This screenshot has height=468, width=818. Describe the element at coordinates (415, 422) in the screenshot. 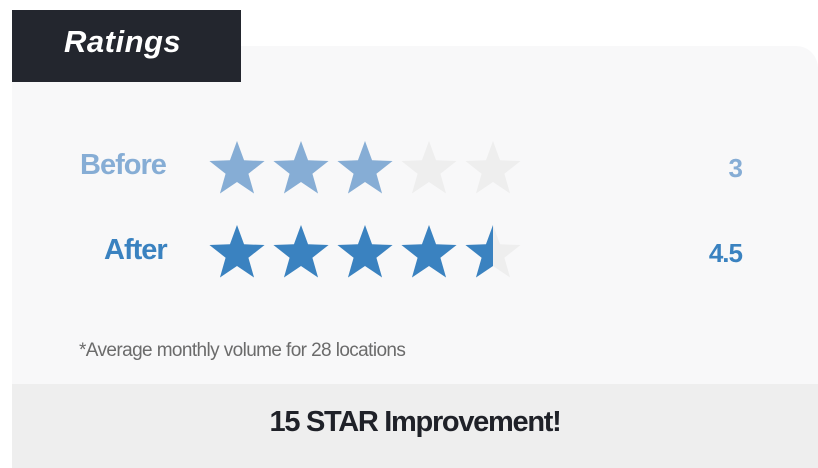

I see `improvement-text: 15 STAR Improvement!` at that location.